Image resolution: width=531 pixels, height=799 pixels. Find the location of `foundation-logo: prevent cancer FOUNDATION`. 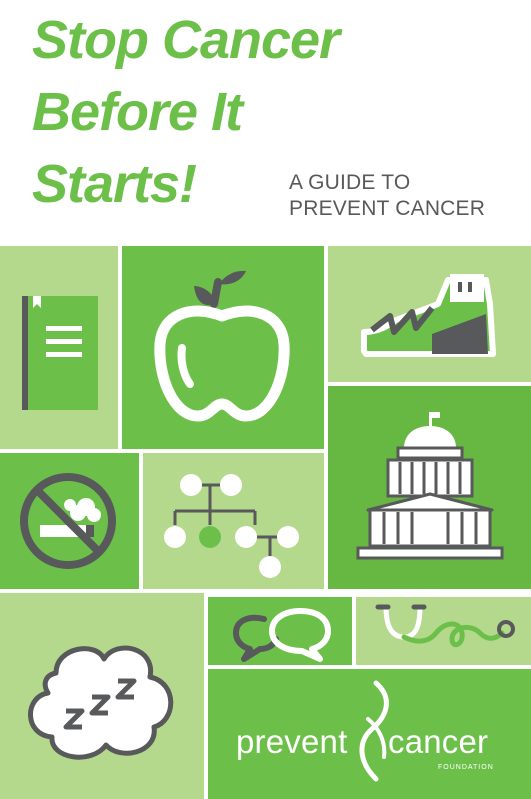

foundation-logo: prevent cancer FOUNDATION is located at coordinates (369, 734).